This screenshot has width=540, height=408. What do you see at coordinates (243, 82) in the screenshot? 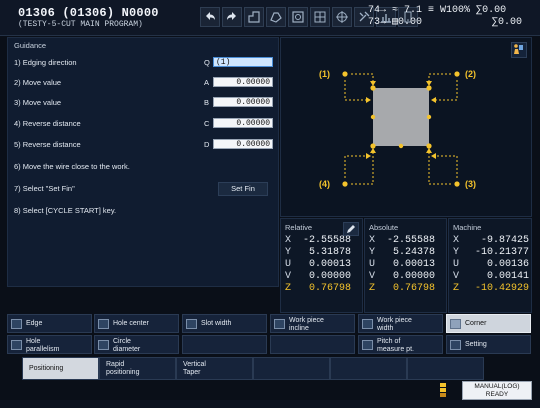
I see `move-value-a-input: 0.00000` at bounding box center [243, 82].